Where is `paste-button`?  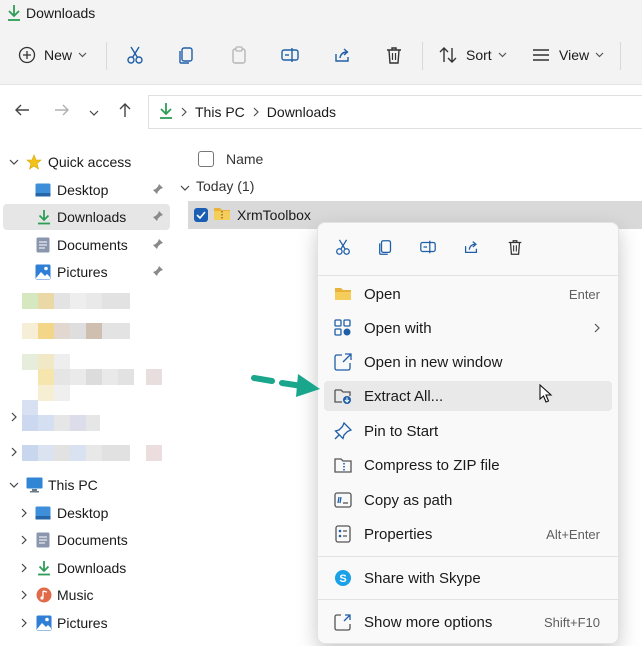
paste-button is located at coordinates (239, 55).